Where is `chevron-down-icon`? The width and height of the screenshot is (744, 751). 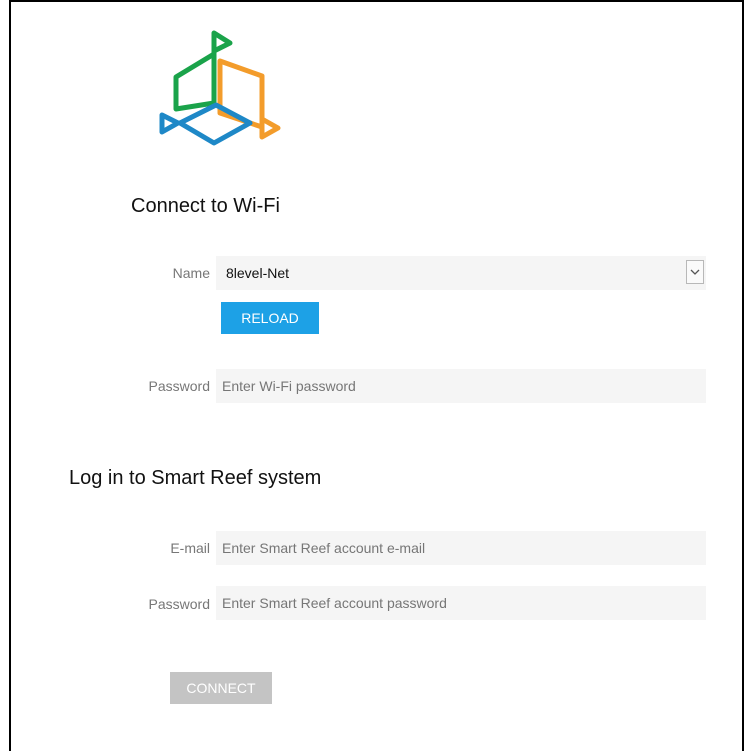 chevron-down-icon is located at coordinates (695, 272).